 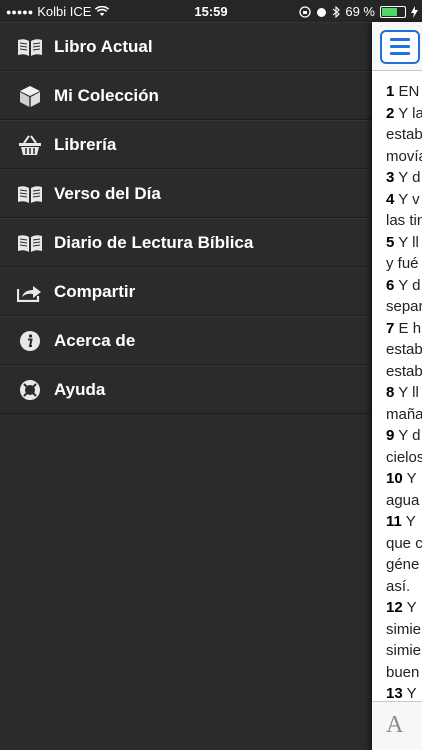 I want to click on verse-line: las tin, so click(x=404, y=221).